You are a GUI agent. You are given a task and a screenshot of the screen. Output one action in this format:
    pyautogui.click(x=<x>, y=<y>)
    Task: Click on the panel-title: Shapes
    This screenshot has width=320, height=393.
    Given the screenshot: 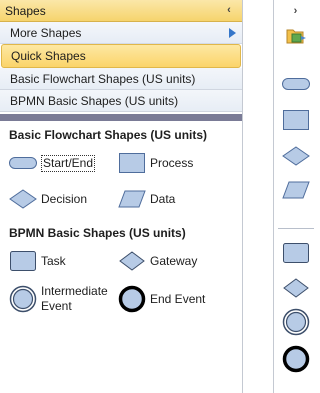 What is the action you would take?
    pyautogui.click(x=25, y=10)
    